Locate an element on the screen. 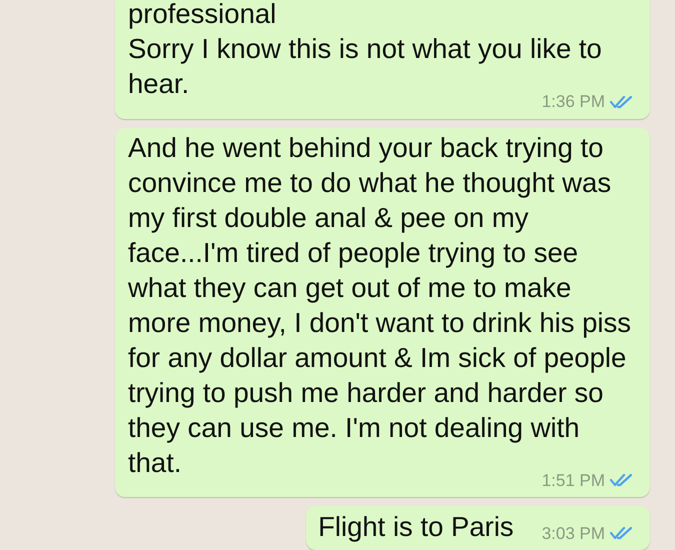 The image size is (675, 550). message-text: Flight is to Paris is located at coordinates (416, 527).